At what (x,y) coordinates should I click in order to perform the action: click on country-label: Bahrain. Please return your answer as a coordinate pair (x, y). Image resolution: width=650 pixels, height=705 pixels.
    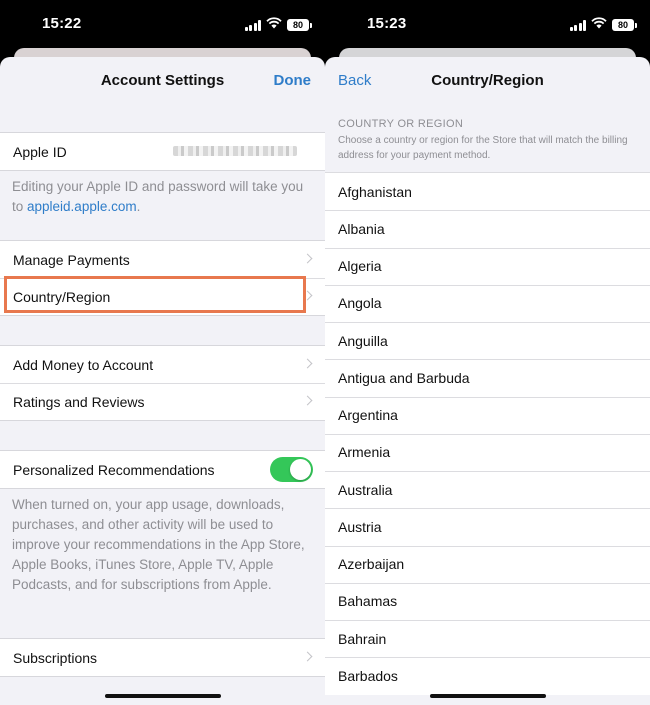
    Looking at the image, I should click on (362, 638).